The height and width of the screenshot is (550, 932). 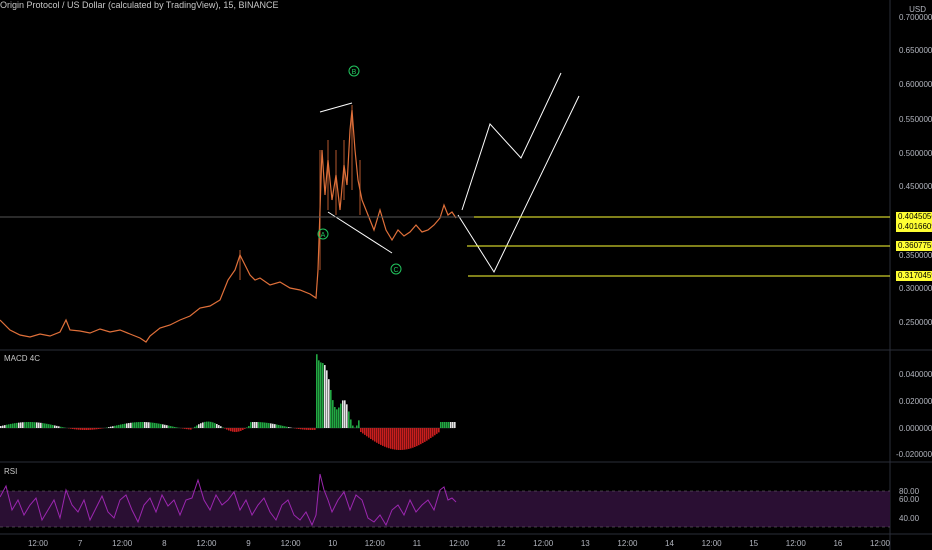 What do you see at coordinates (915, 322) in the screenshot?
I see `price-tick: 0.25000000` at bounding box center [915, 322].